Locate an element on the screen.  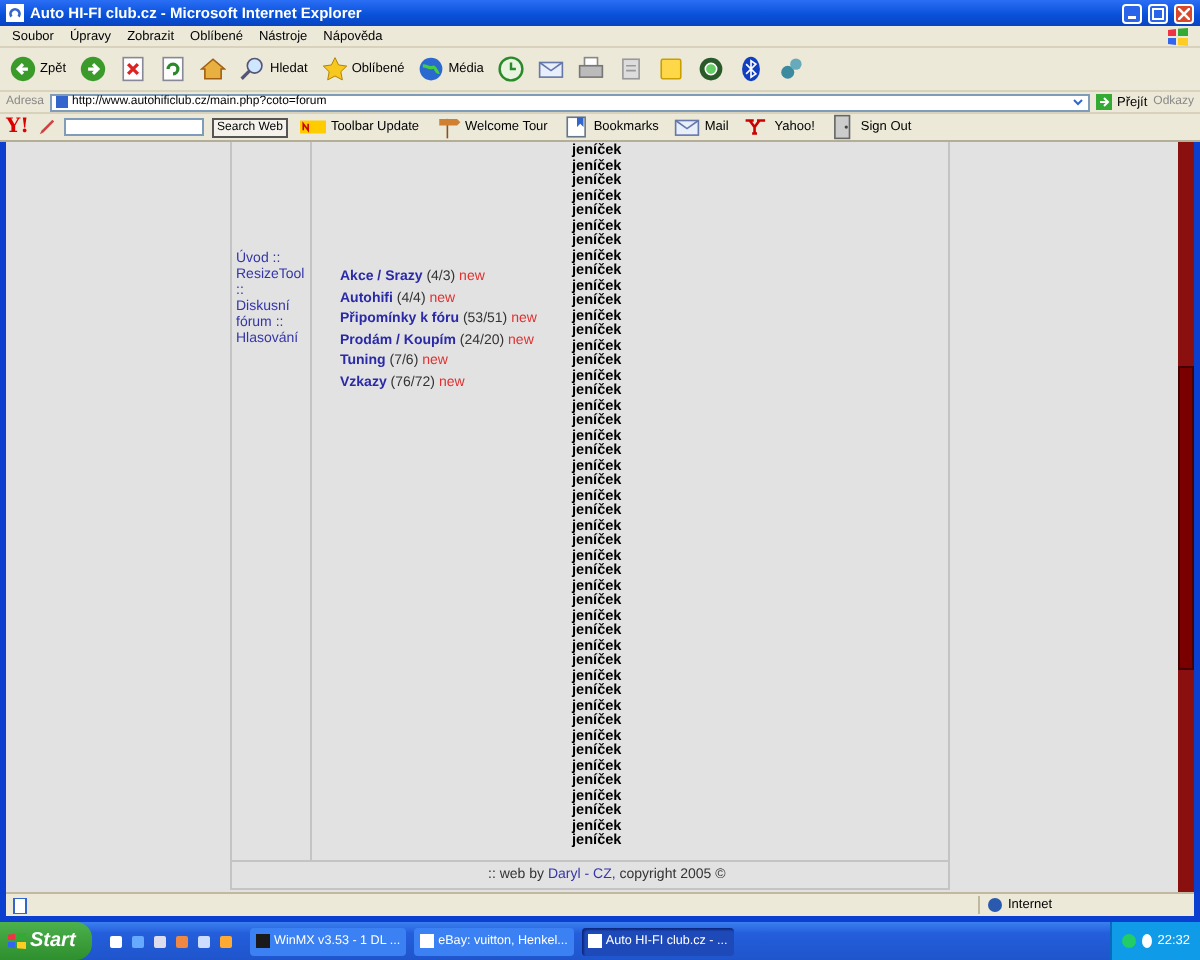
close-button is located at coordinates (1184, 13).